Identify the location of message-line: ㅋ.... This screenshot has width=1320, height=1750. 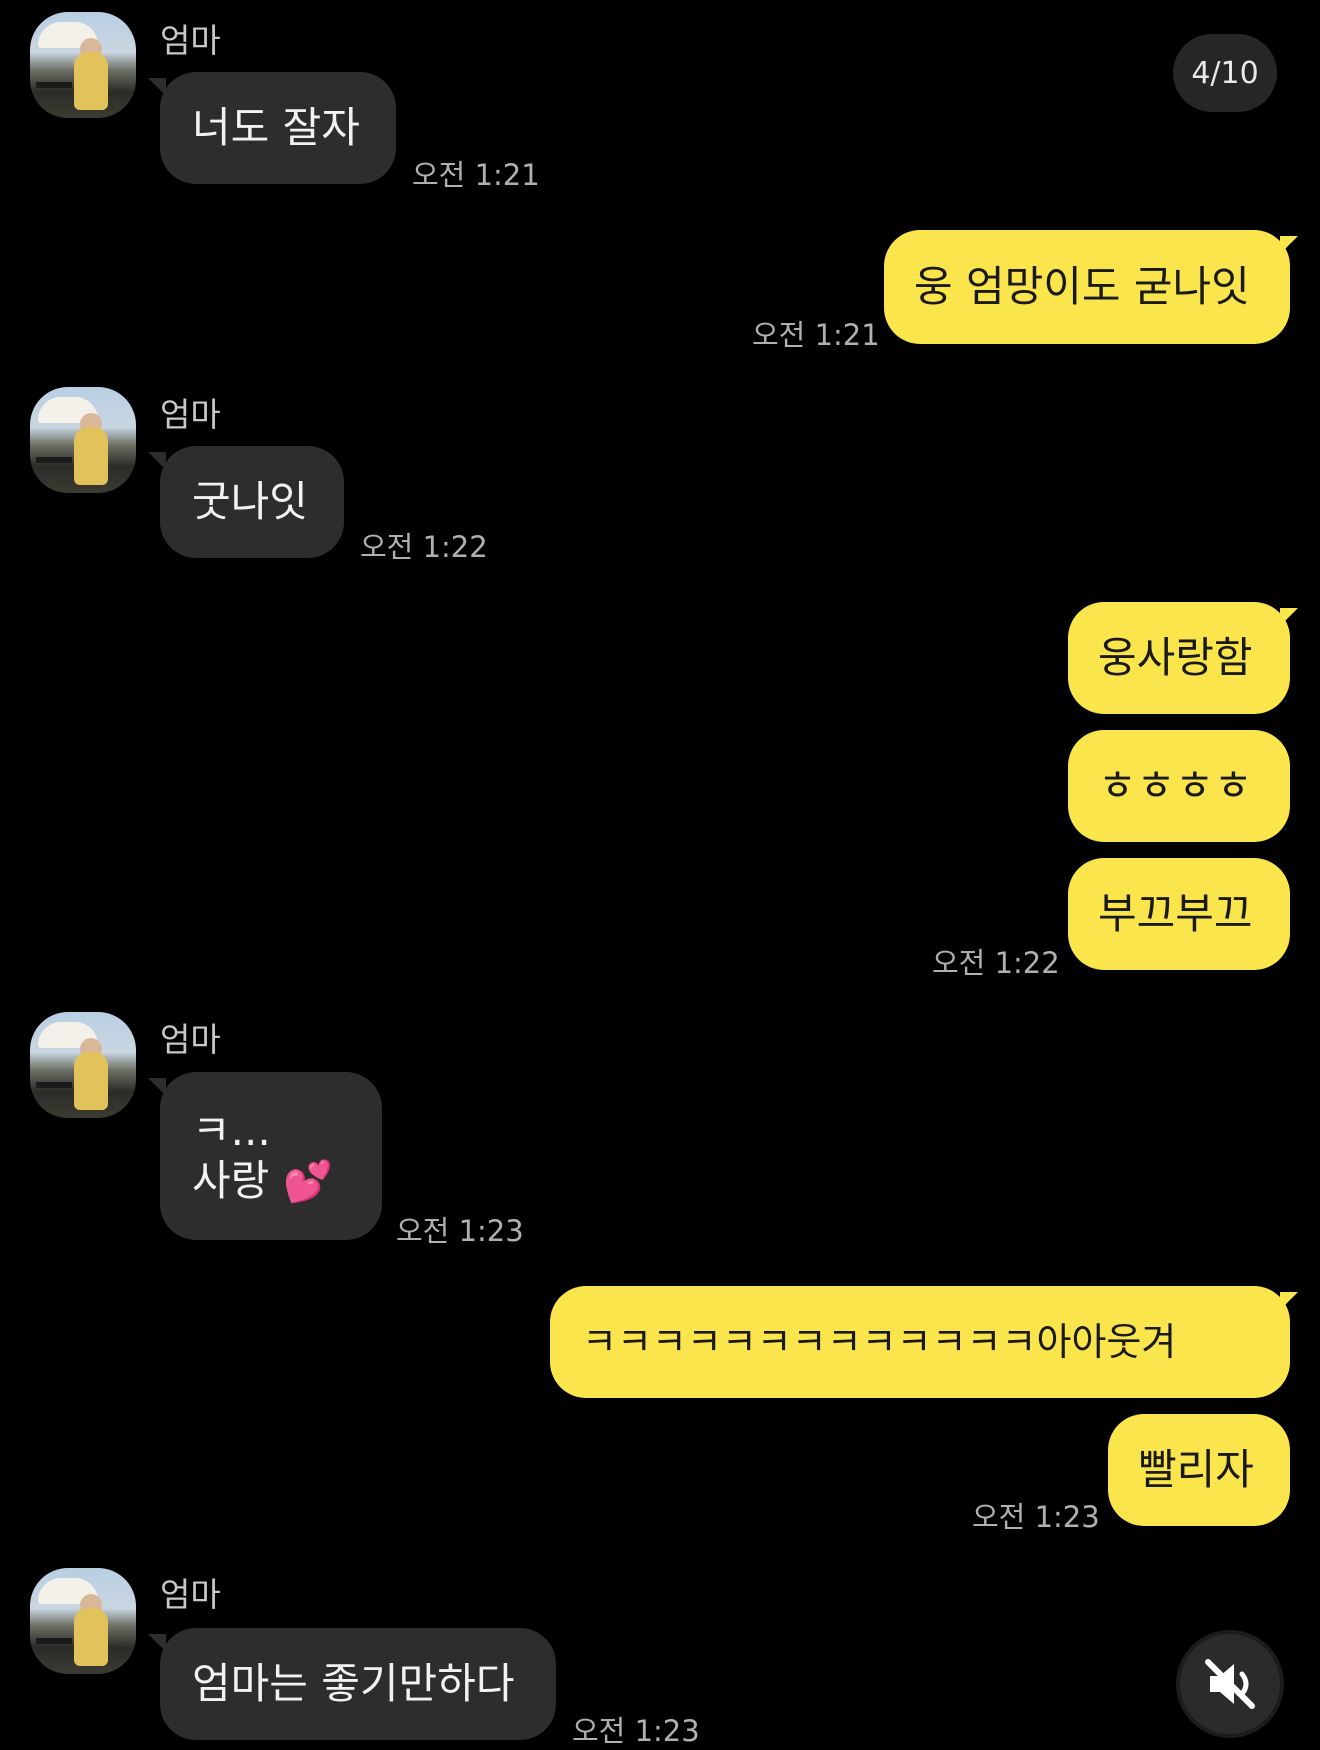
(231, 1130).